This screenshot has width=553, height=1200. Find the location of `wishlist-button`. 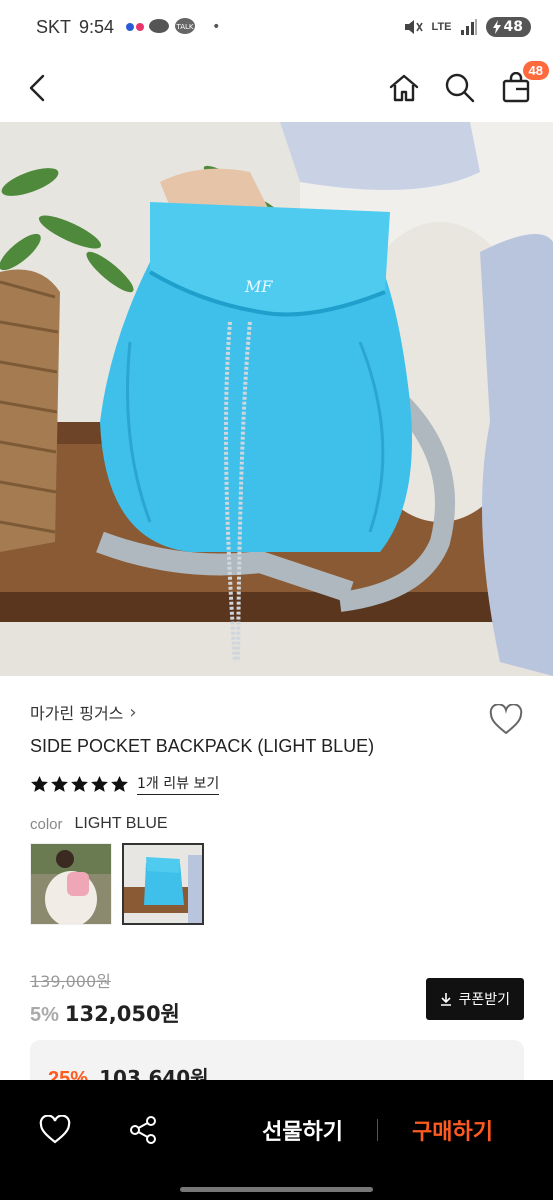

wishlist-button is located at coordinates (506, 721).